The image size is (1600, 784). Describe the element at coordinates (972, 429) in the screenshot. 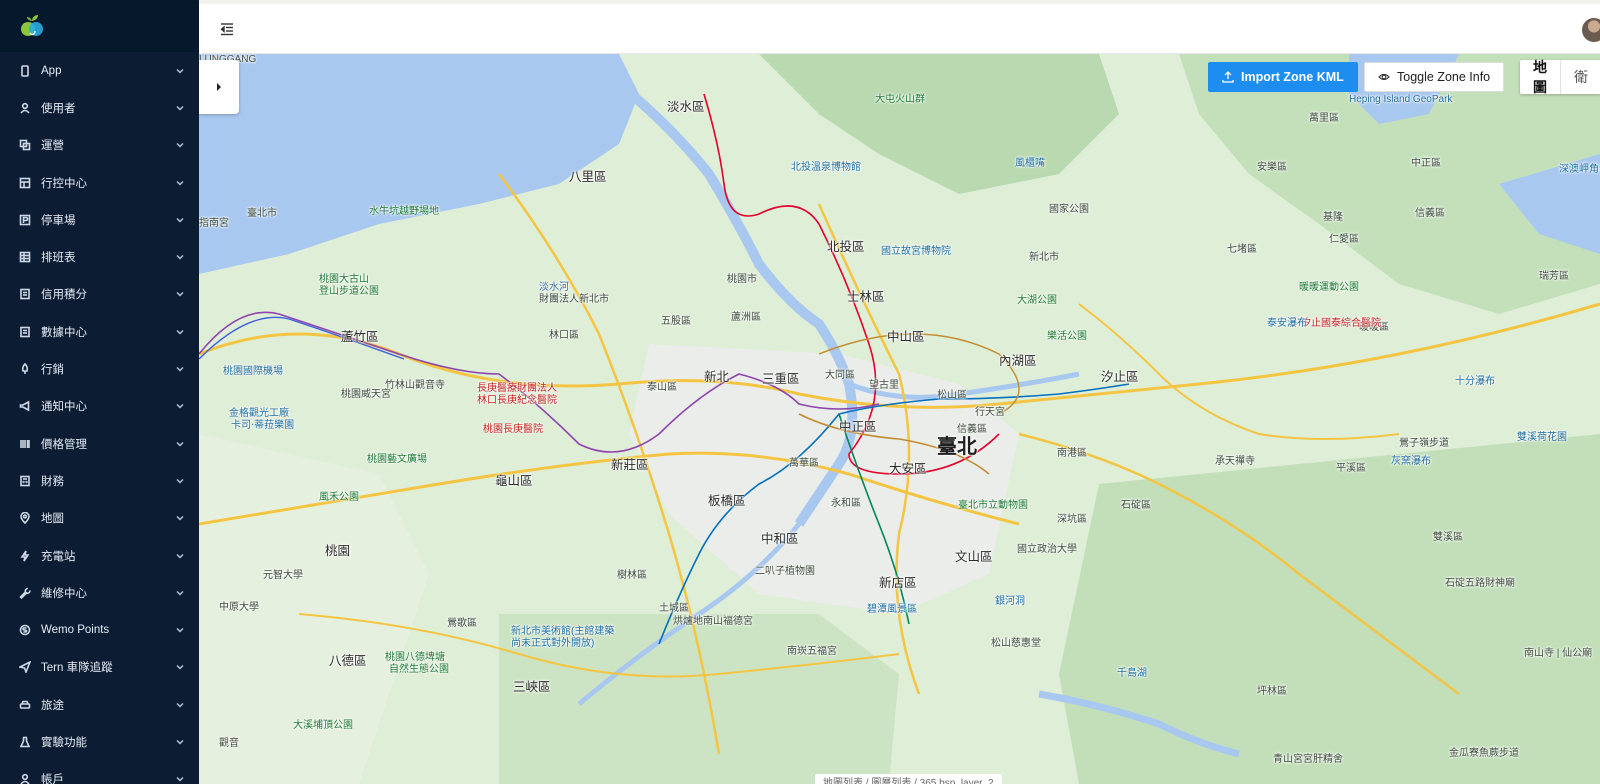

I see `place-label: 信義區` at that location.